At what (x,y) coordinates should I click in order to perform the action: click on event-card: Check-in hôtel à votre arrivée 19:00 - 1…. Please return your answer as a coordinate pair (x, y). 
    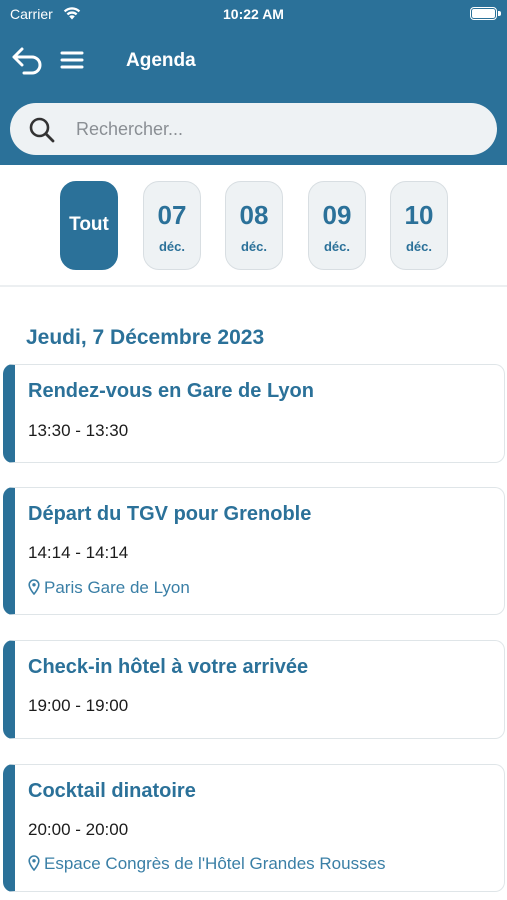
    Looking at the image, I should click on (254, 689).